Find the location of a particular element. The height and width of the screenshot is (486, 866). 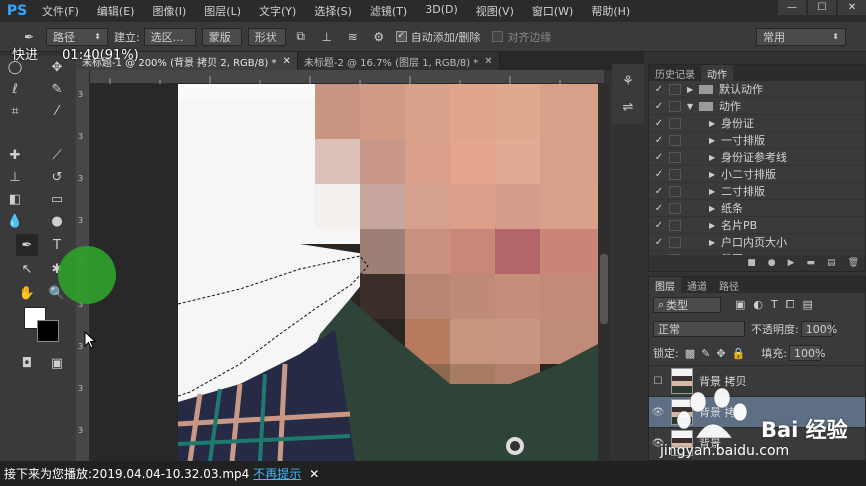

tab-actions: 动作 is located at coordinates (717, 73).